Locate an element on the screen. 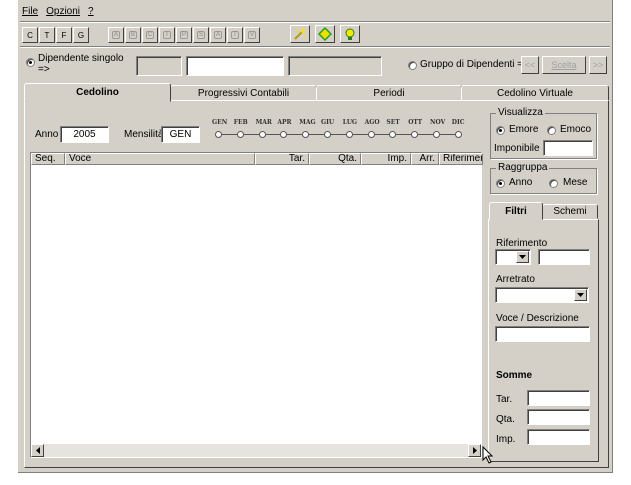 This screenshot has height=485, width=631. toolbar-report-button-2: C is located at coordinates (150, 35).